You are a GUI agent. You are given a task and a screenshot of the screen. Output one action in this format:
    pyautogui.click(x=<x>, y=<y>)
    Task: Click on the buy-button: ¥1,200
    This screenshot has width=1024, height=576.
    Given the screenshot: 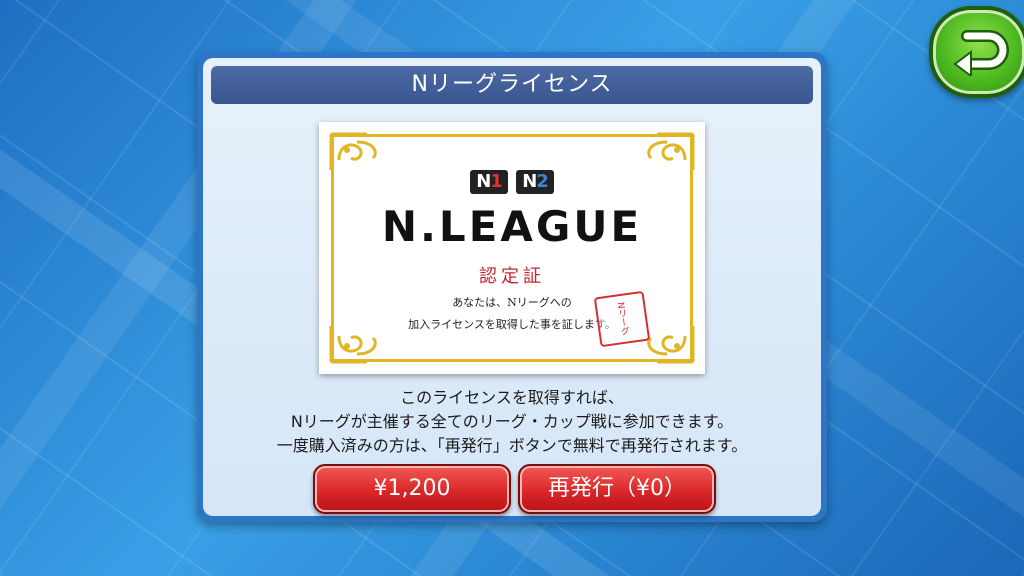 What is the action you would take?
    pyautogui.click(x=412, y=489)
    